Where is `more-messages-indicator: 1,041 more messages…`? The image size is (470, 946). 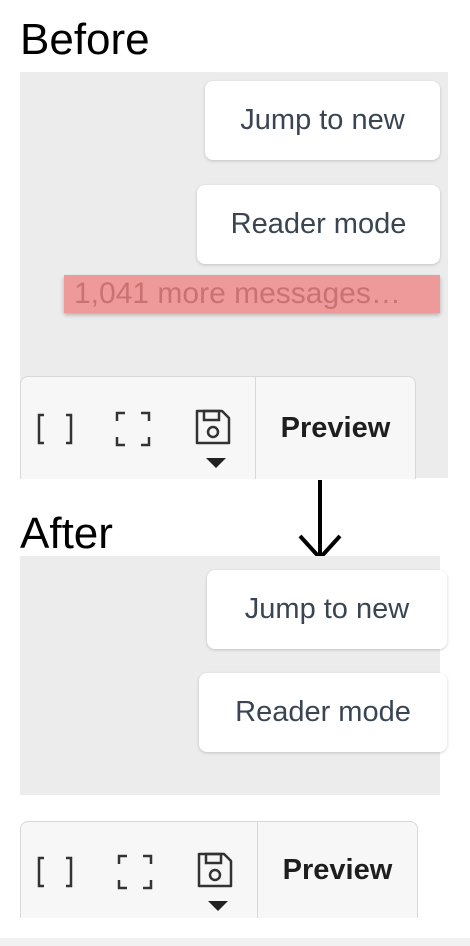
more-messages-indicator: 1,041 more messages… is located at coordinates (252, 294).